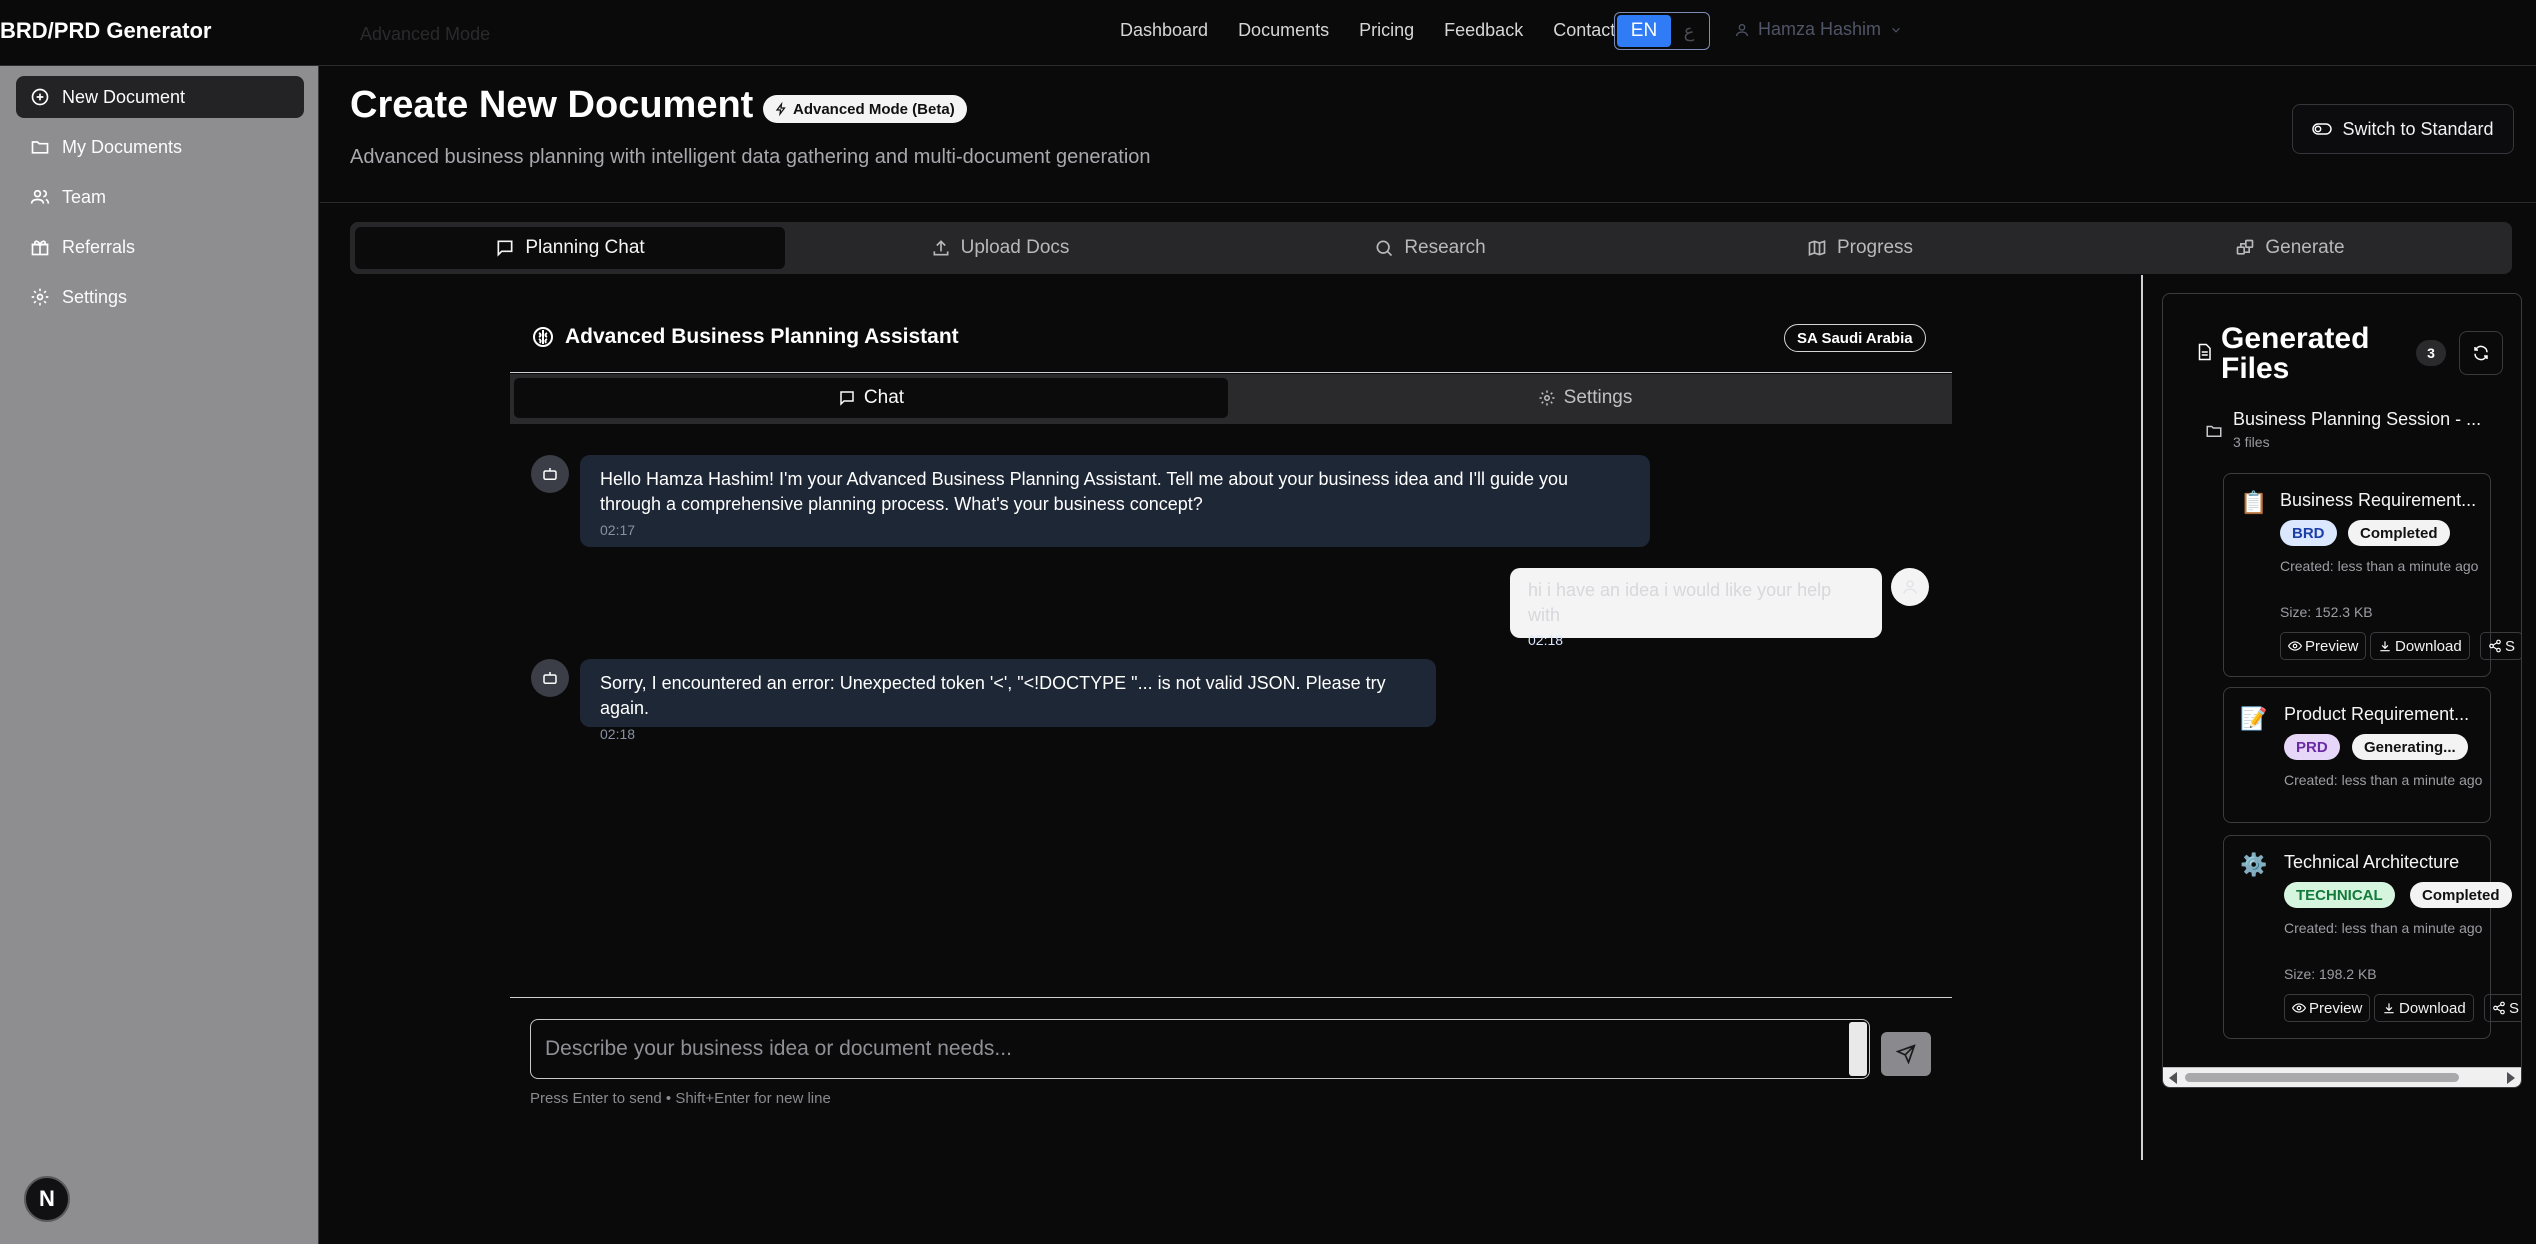 The width and height of the screenshot is (2536, 1244). I want to click on tab-label: Research, so click(1445, 247).